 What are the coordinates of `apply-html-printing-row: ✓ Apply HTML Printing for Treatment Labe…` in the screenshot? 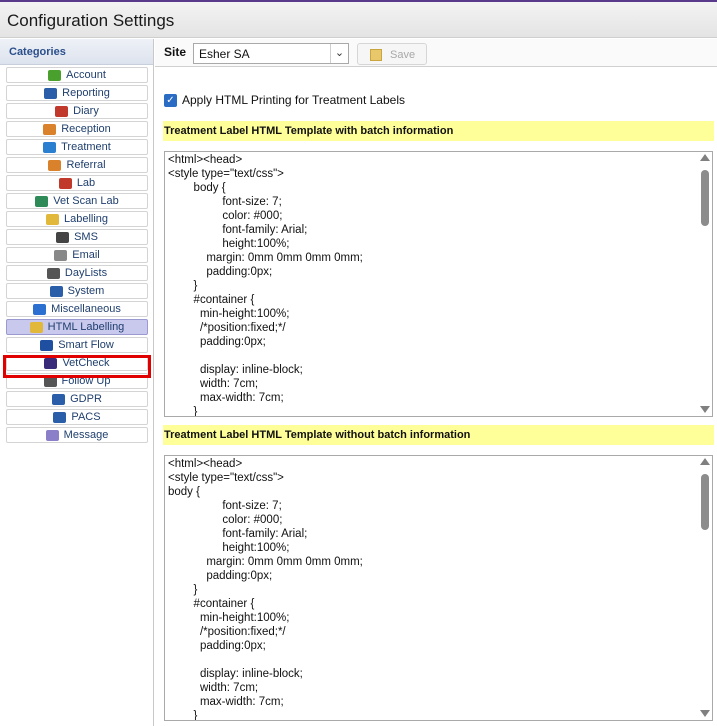 It's located at (284, 100).